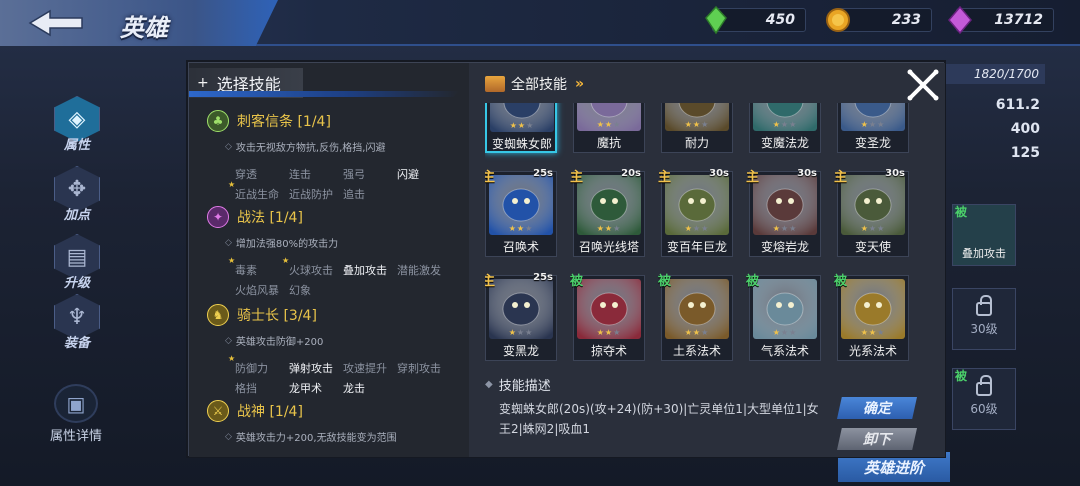  What do you see at coordinates (984, 253) in the screenshot?
I see `slot-skill-label: 叠加攻击` at bounding box center [984, 253].